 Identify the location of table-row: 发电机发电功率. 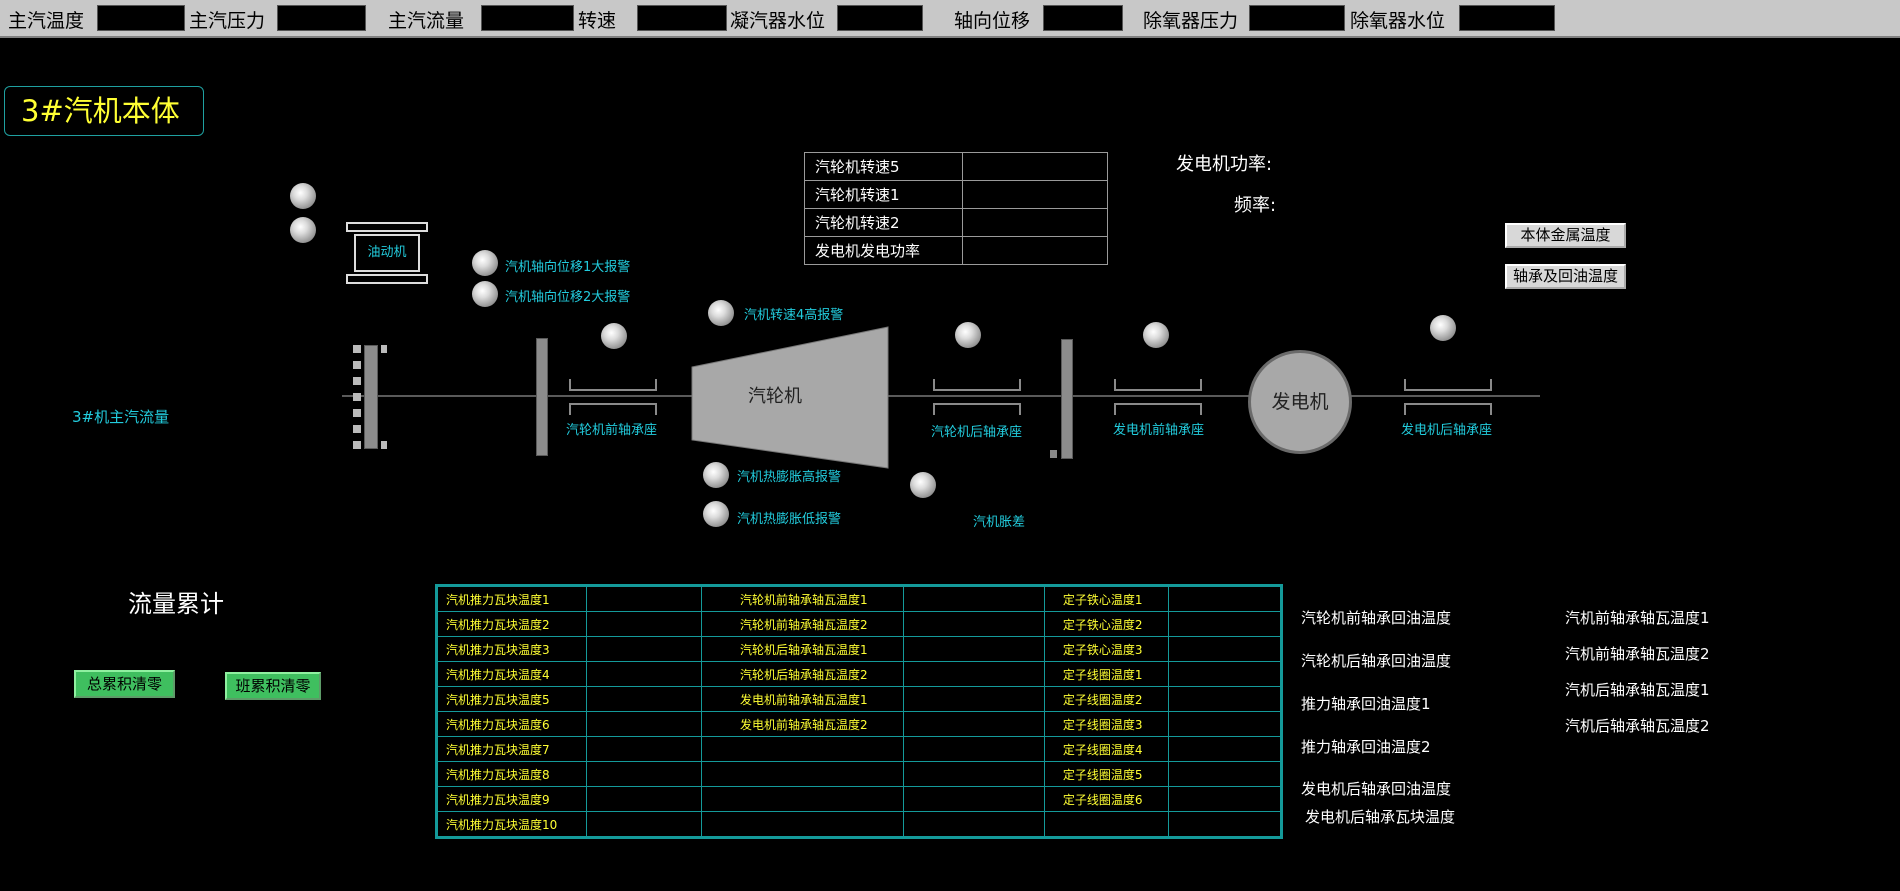
(956, 250).